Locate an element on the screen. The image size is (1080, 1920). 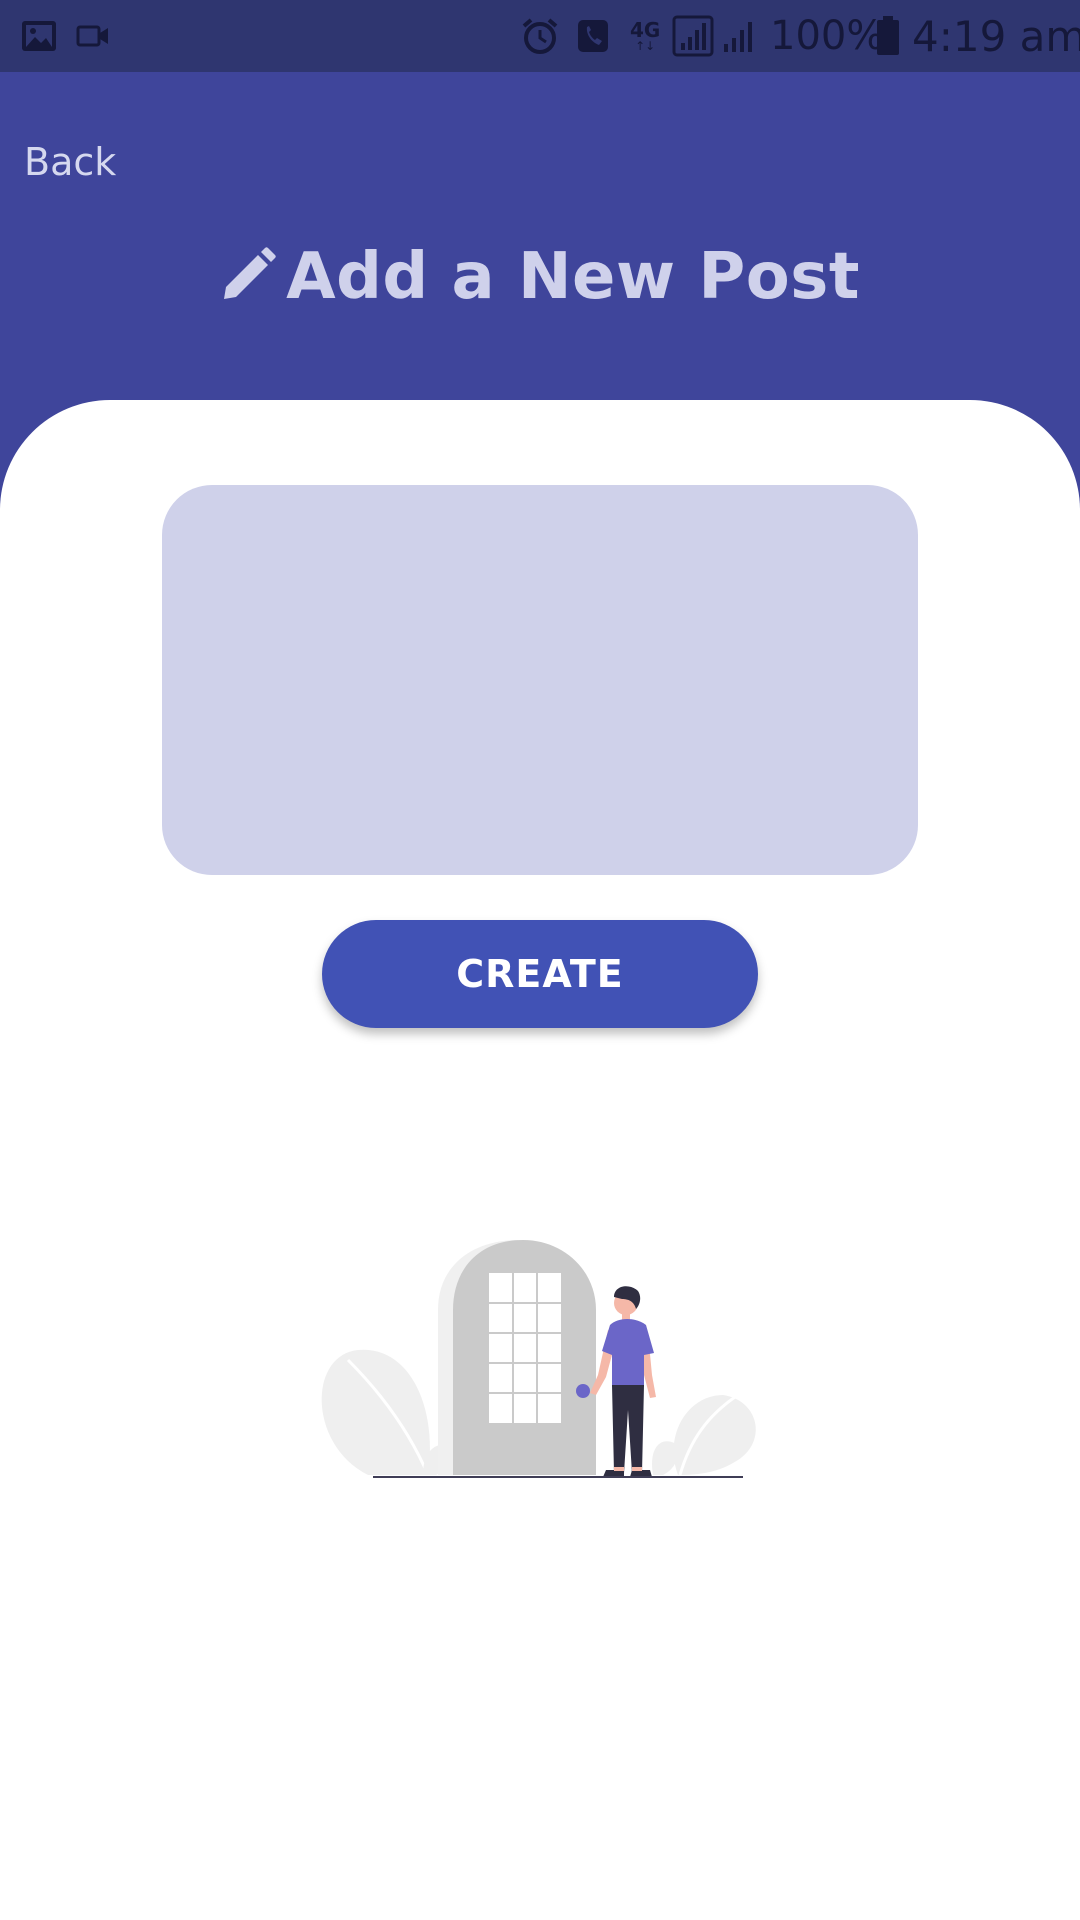
alarm-icon is located at coordinates (540, 36).